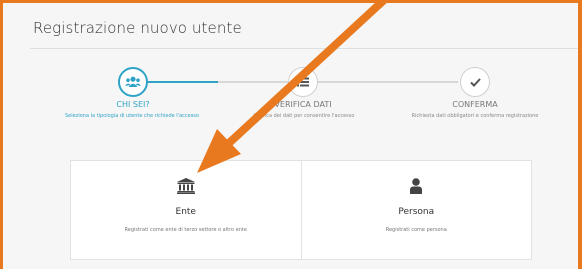 This screenshot has height=269, width=582. What do you see at coordinates (338, 82) in the screenshot?
I see `progress-line-pending` at bounding box center [338, 82].